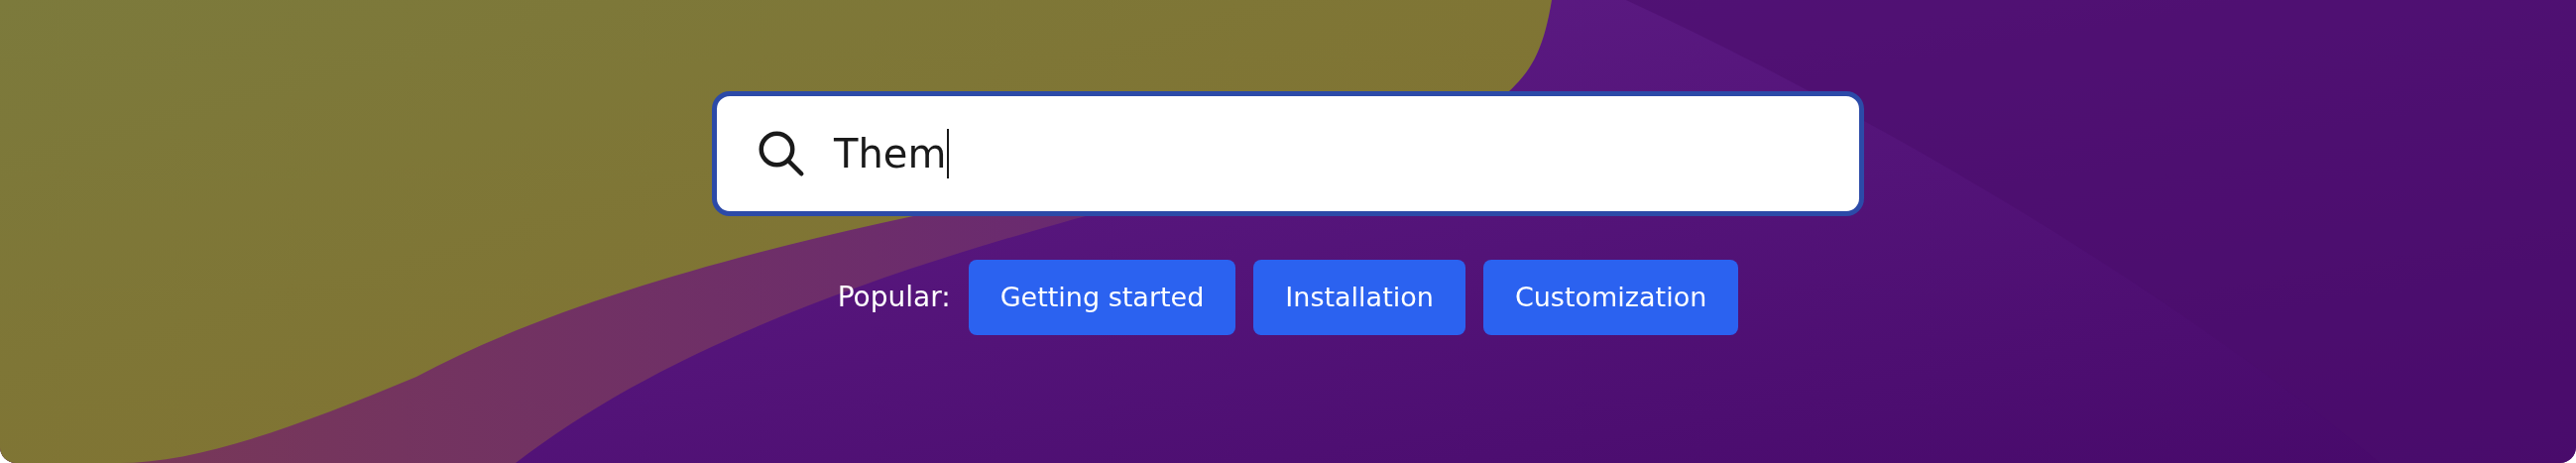 The width and height of the screenshot is (2576, 463). Describe the element at coordinates (892, 154) in the screenshot. I see `search-text: Them` at that location.